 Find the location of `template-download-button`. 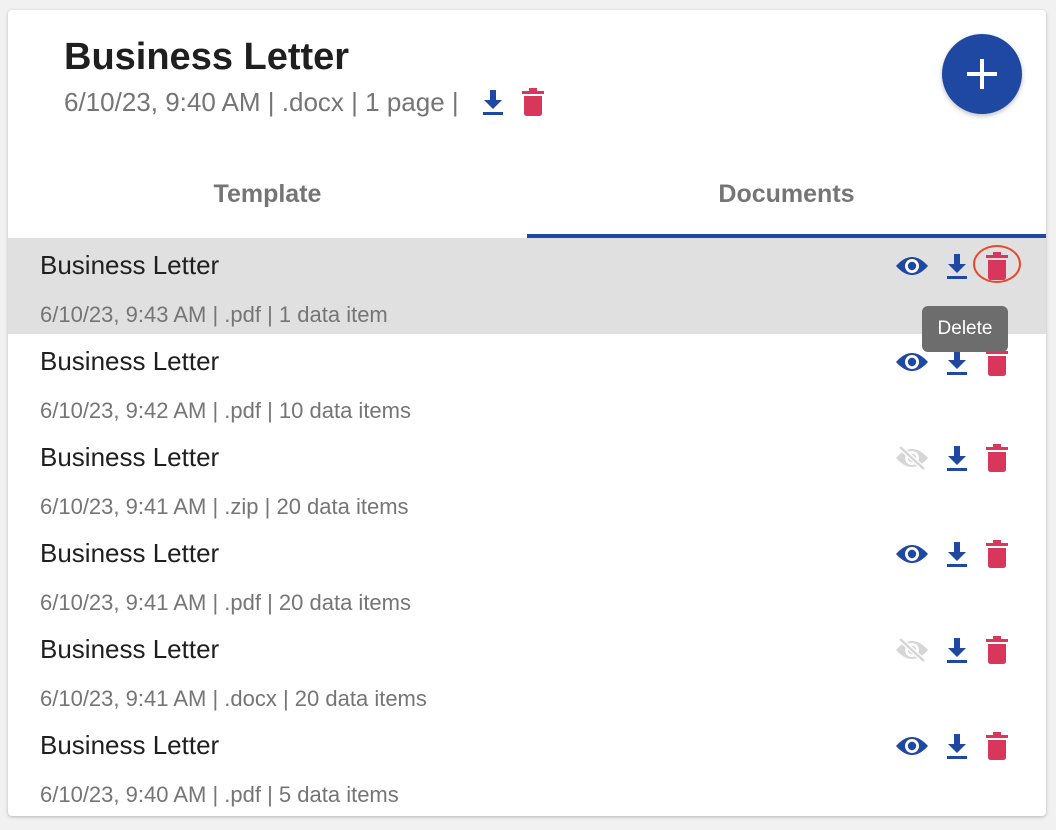

template-download-button is located at coordinates (493, 102).